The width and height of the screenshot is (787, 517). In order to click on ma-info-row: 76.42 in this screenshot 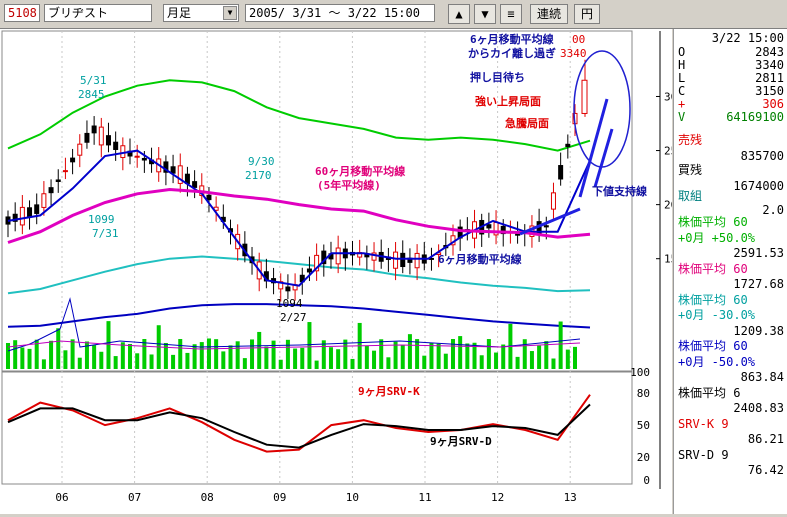, I will do `click(765, 470)`.